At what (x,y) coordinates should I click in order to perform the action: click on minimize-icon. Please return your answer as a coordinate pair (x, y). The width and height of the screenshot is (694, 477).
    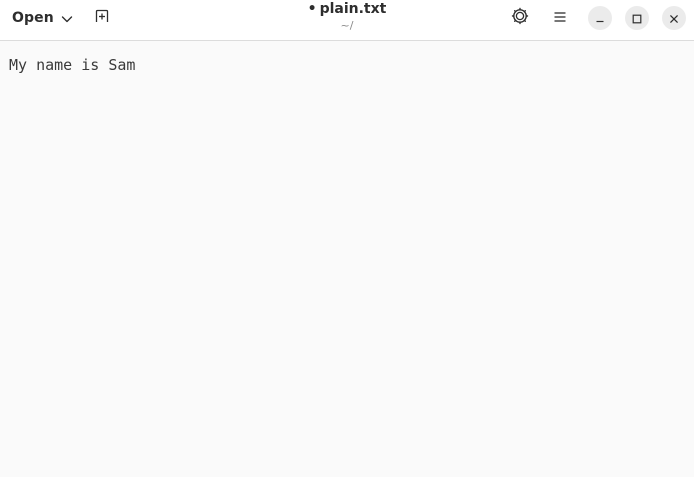
    Looking at the image, I should click on (600, 18).